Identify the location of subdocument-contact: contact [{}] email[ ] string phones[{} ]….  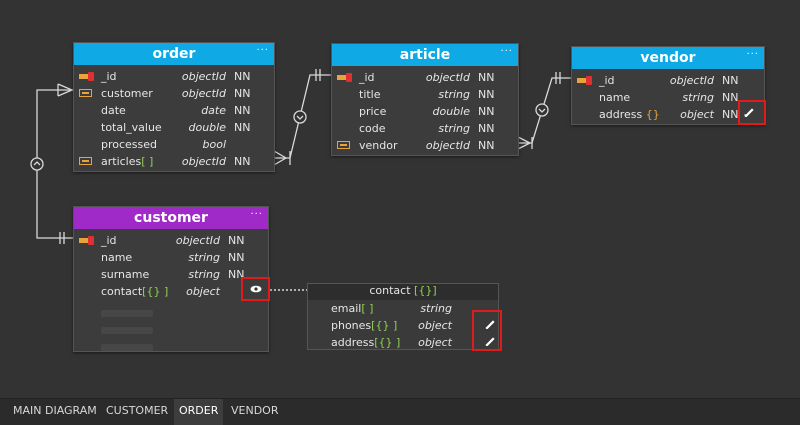
(403, 316).